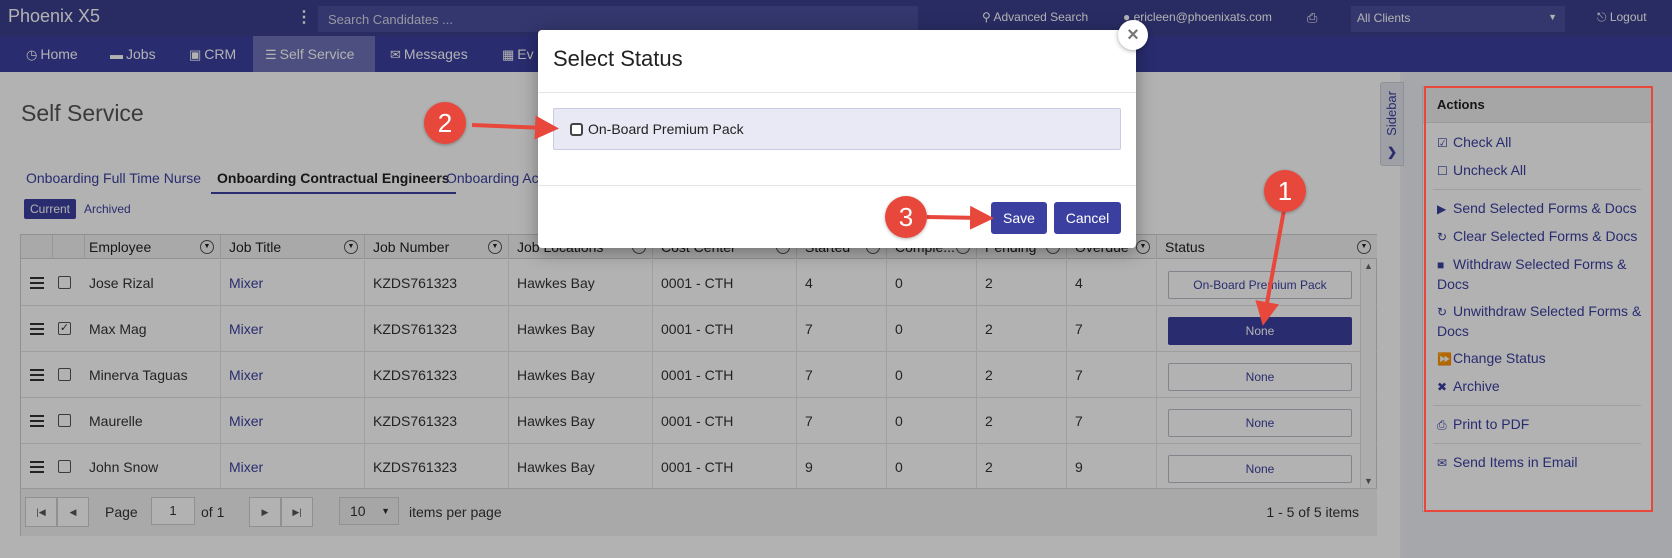  What do you see at coordinates (837, 129) in the screenshot?
I see `status-option-row: On-Board Premium Pack` at bounding box center [837, 129].